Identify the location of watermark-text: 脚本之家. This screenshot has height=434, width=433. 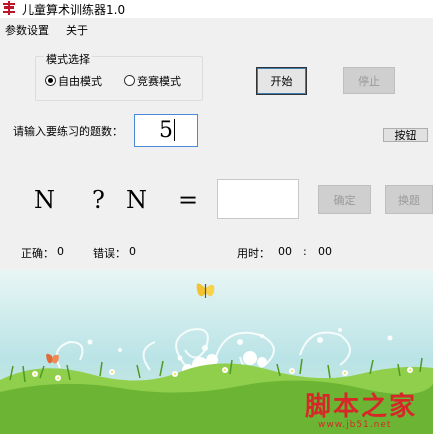
(361, 407).